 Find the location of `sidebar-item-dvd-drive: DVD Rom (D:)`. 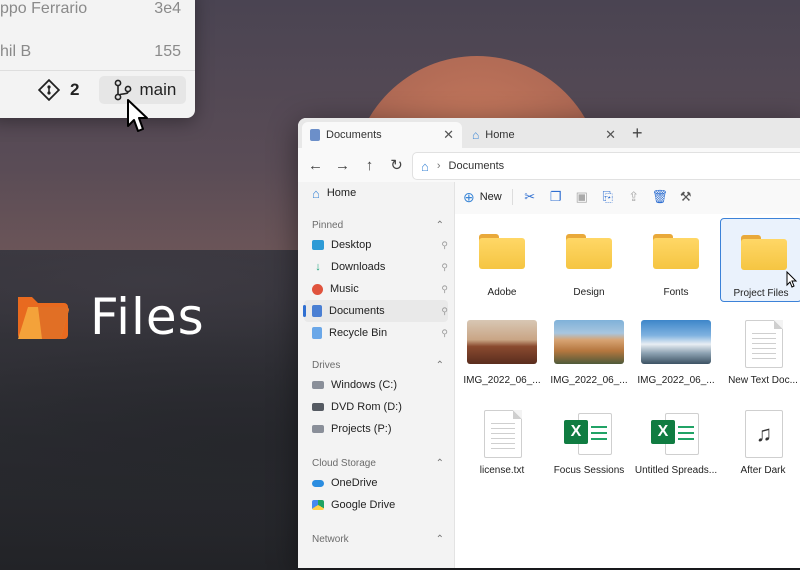

sidebar-item-dvd-drive: DVD Rom (D:) is located at coordinates (376, 407).